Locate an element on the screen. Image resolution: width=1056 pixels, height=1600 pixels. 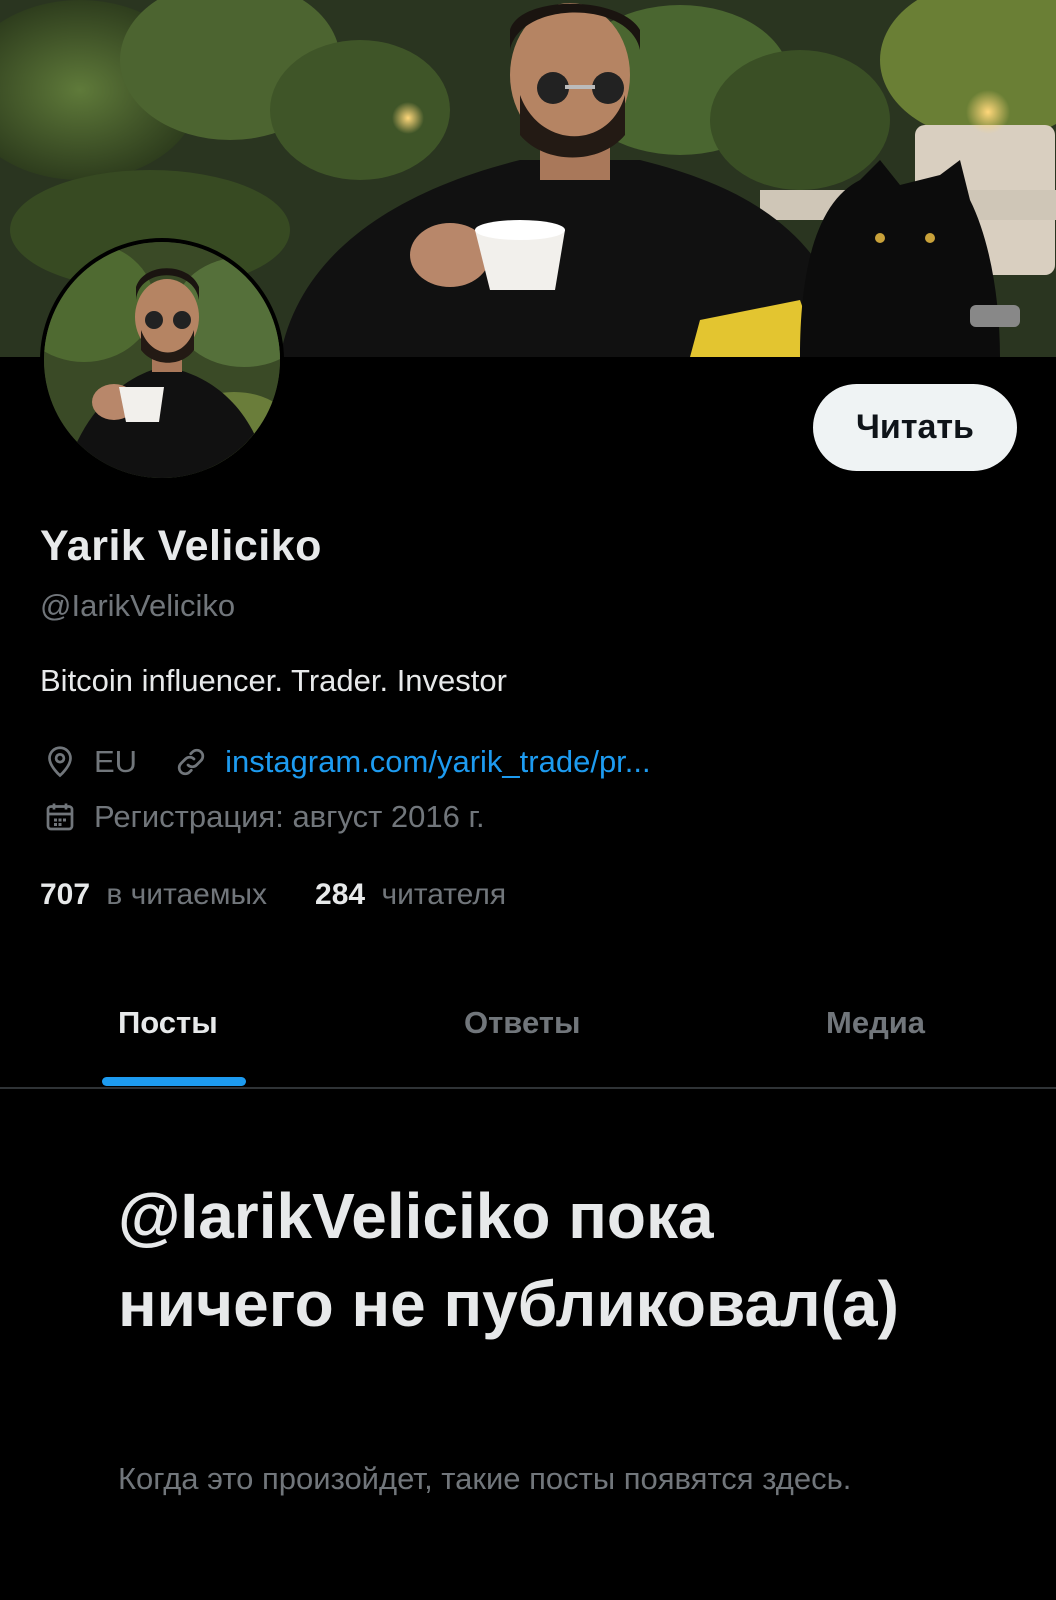
profile-bio: Bitcoin influencer. Trader. Investor is located at coordinates (273, 680).